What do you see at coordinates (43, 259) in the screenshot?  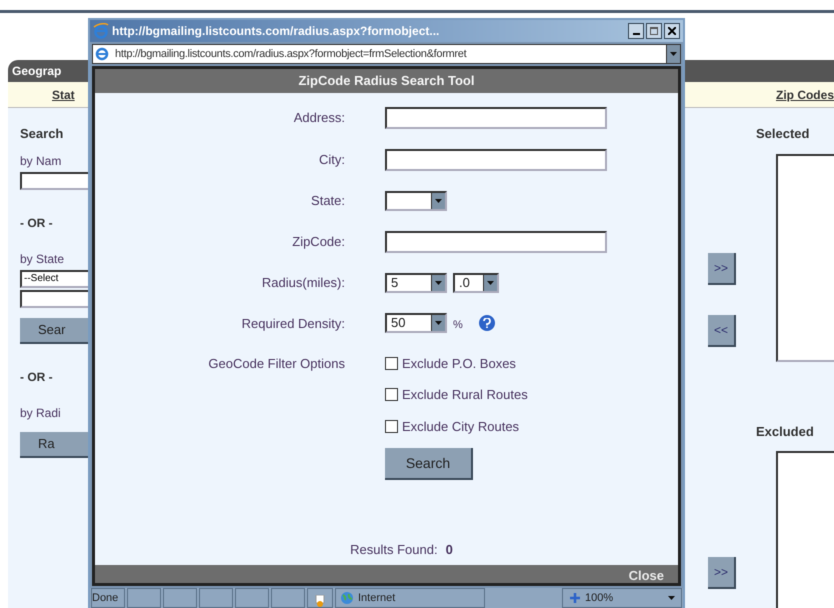 I see `field-label: by State` at bounding box center [43, 259].